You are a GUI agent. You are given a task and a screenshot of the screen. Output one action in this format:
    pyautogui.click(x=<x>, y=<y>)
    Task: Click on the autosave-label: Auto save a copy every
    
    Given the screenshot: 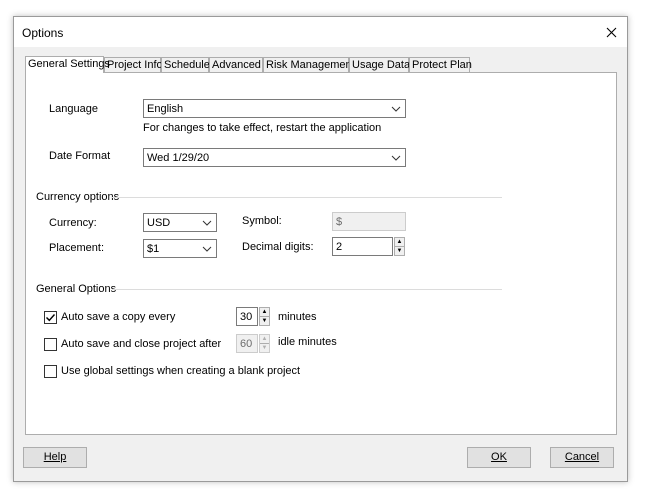 What is the action you would take?
    pyautogui.click(x=118, y=317)
    